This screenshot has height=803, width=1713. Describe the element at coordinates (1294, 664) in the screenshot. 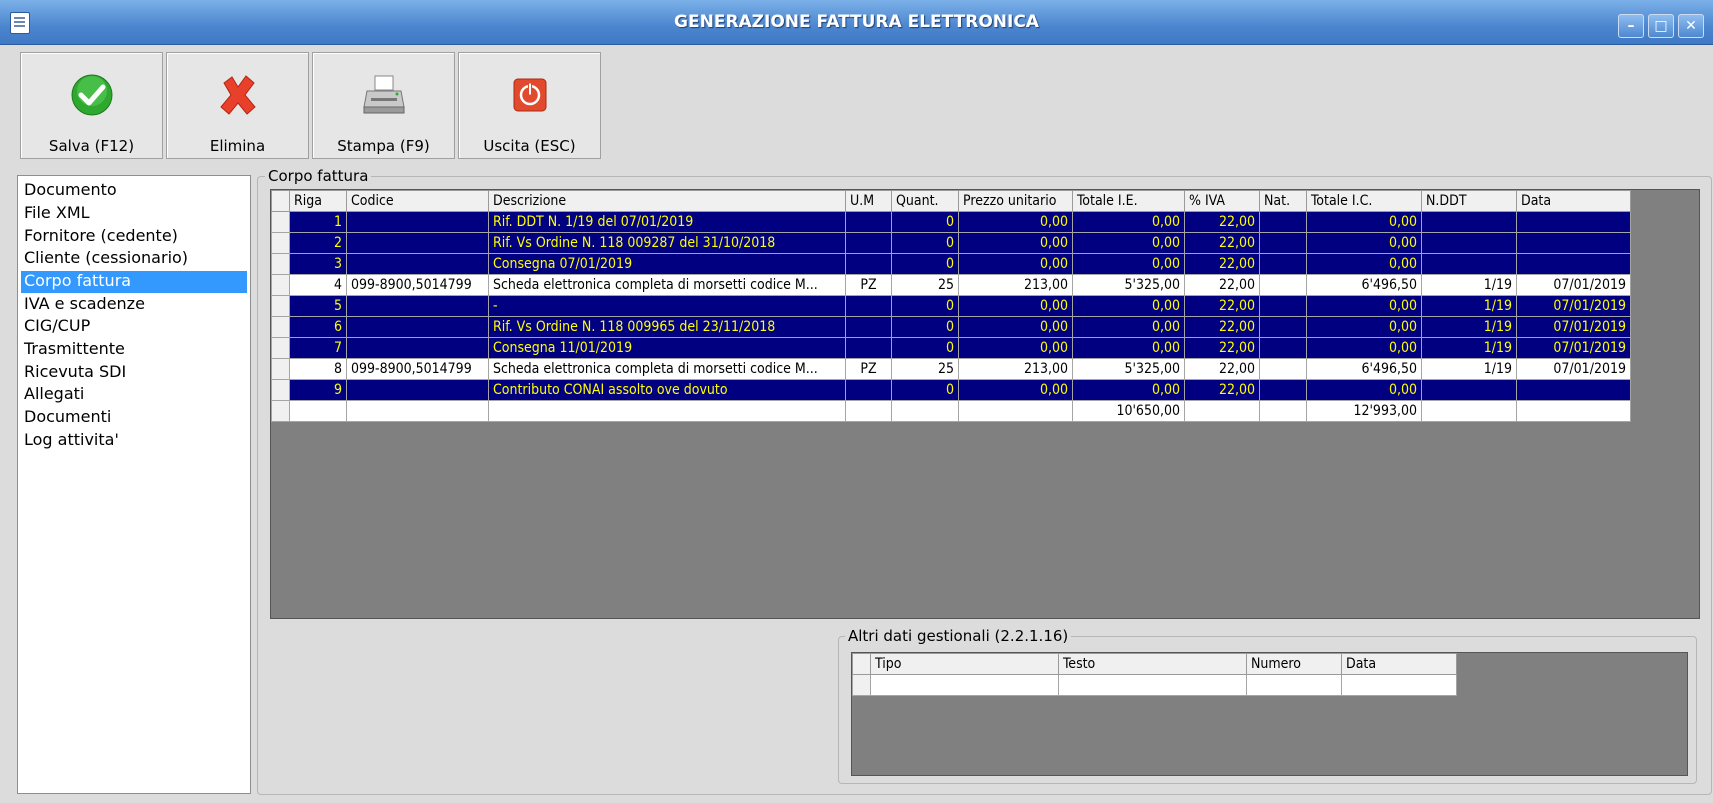

I see `column-header: Numero` at that location.